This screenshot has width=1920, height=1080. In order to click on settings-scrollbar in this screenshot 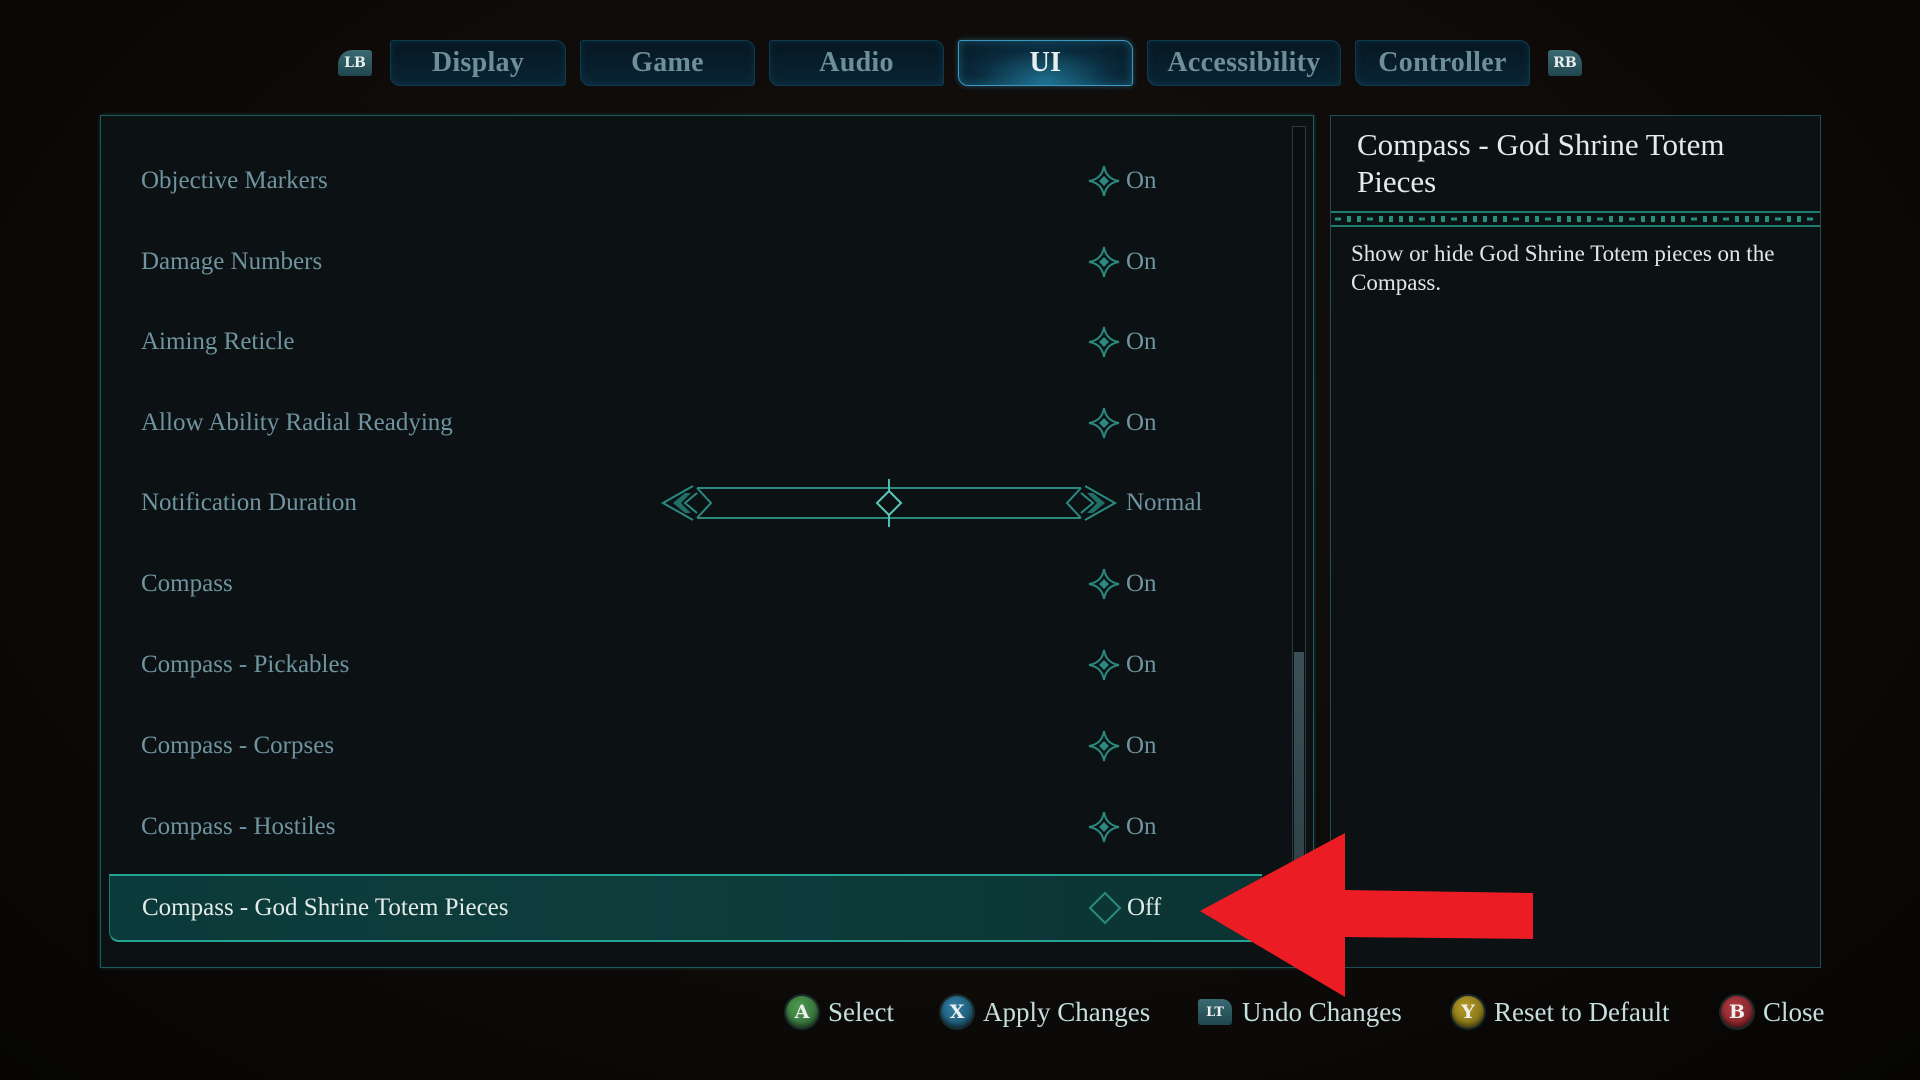, I will do `click(1299, 545)`.